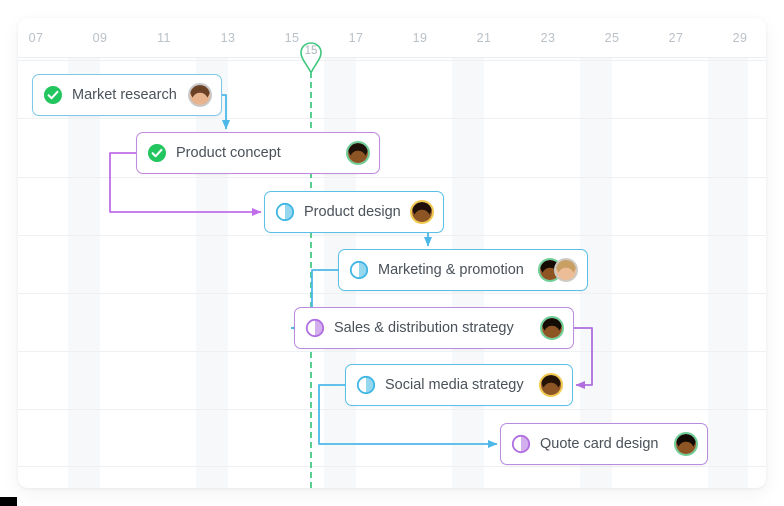 The height and width of the screenshot is (506, 784). Describe the element at coordinates (311, 270) in the screenshot. I see `today-marker-line` at that location.